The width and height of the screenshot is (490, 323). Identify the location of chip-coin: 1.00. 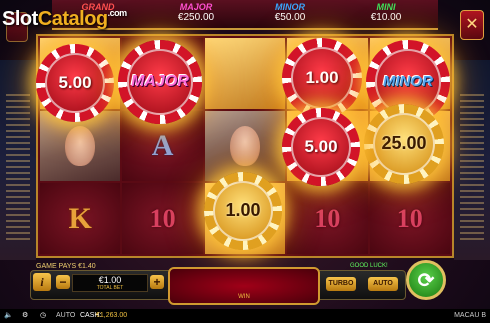
(322, 78).